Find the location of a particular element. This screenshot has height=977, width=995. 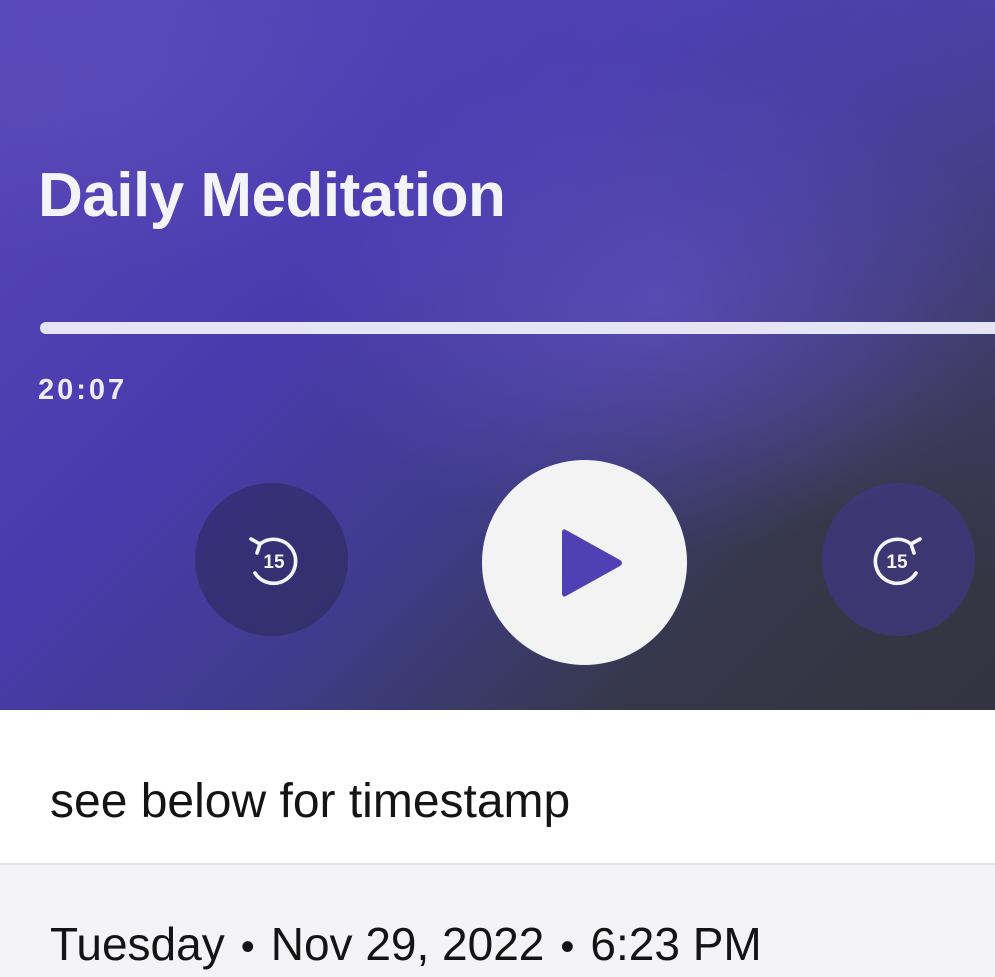

timestamp-row: Tuesday • Nov 29, 2022 • 6:23 PM is located at coordinates (497, 921).